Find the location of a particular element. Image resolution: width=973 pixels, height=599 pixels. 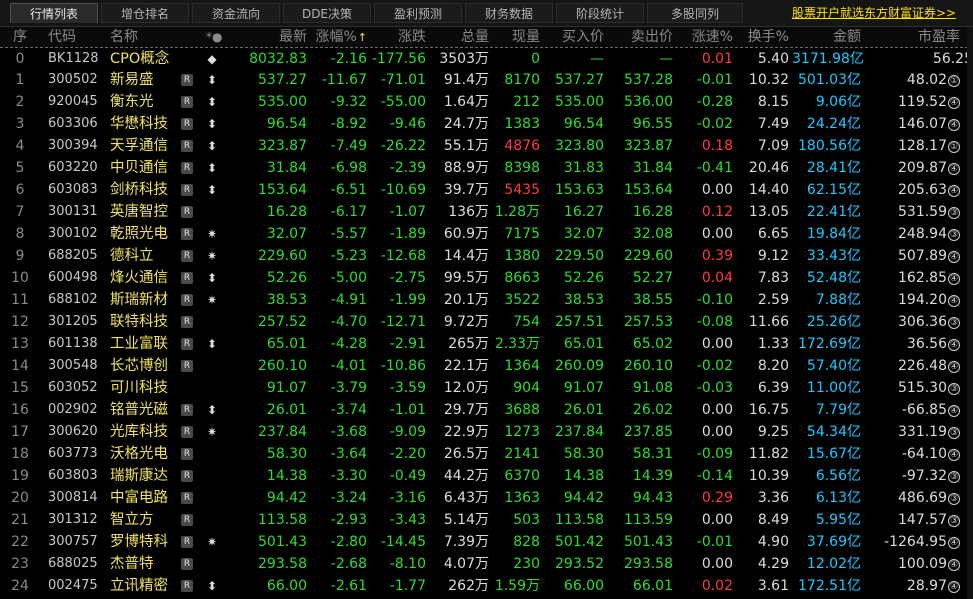

stock-code: 603306 is located at coordinates (73, 123).